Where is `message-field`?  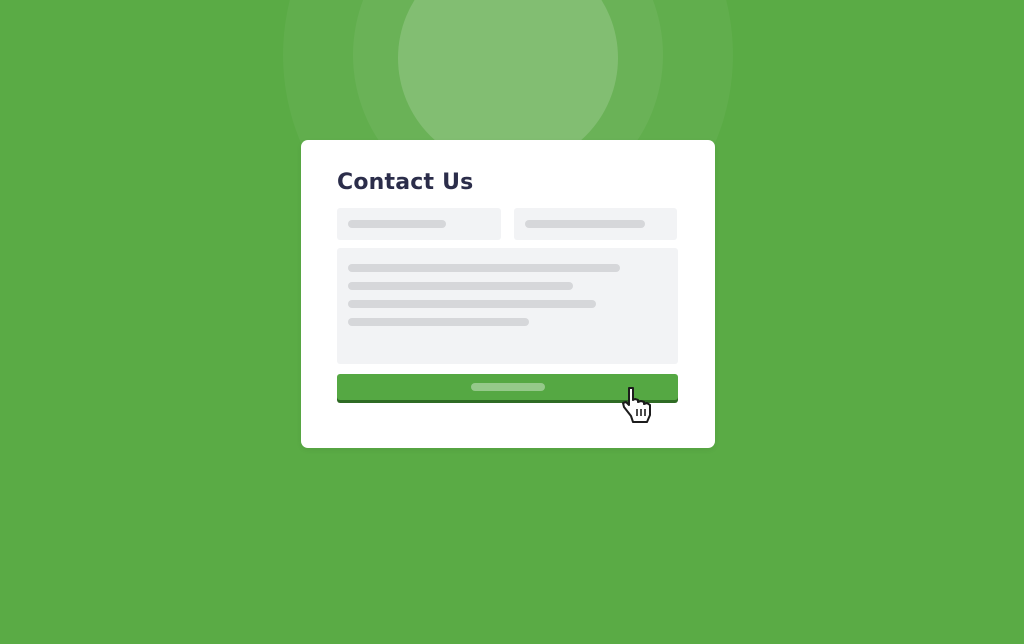
message-field is located at coordinates (507, 306).